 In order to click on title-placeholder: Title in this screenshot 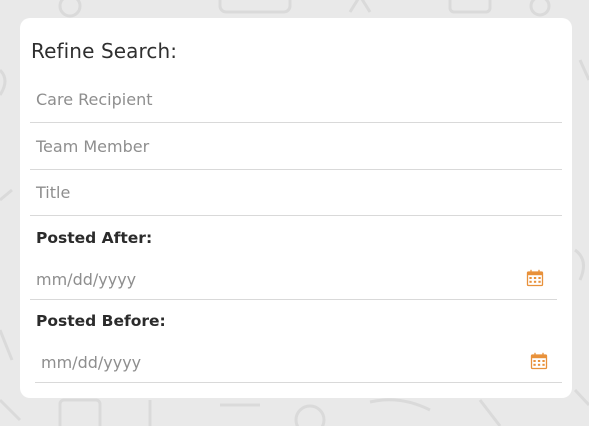, I will do `click(53, 192)`.